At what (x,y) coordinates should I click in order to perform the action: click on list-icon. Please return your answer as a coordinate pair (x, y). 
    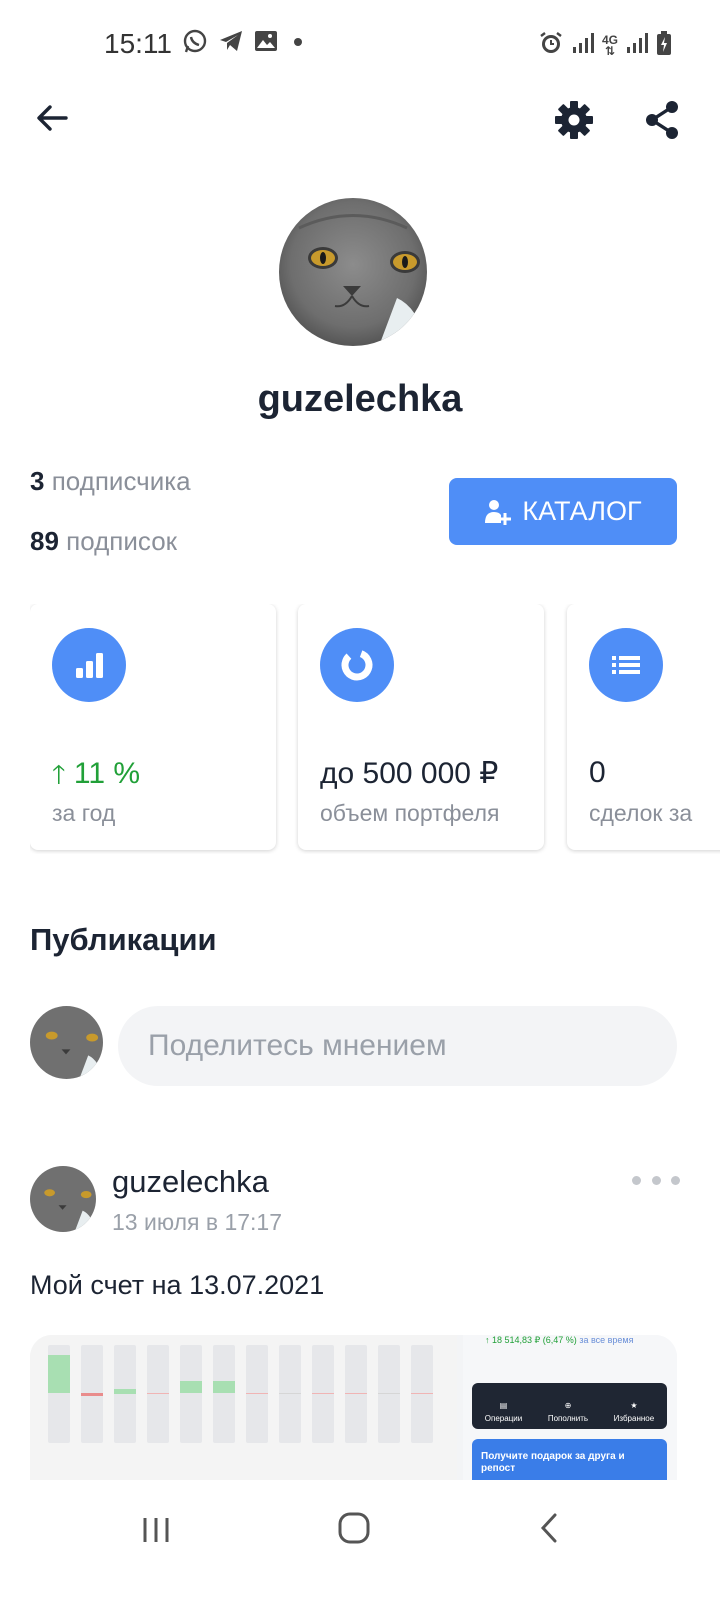
    Looking at the image, I should click on (626, 665).